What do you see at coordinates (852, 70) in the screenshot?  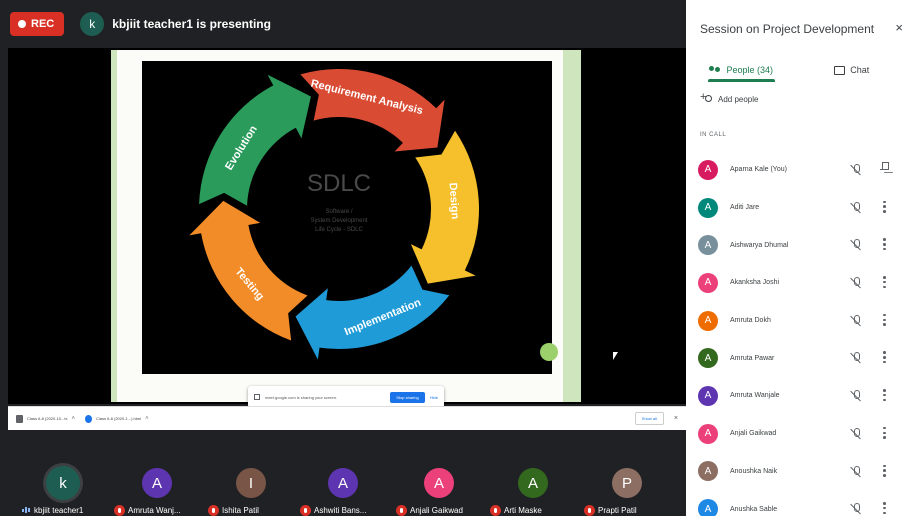 I see `tab-chat: Chat` at bounding box center [852, 70].